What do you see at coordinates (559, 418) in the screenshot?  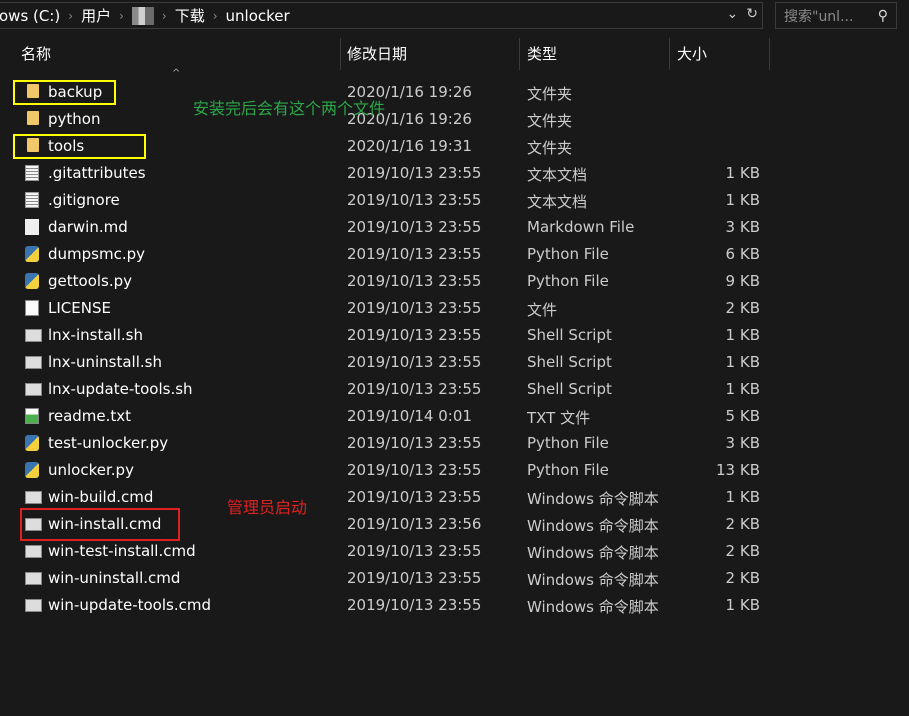 I see `file-type: TXT 文件` at bounding box center [559, 418].